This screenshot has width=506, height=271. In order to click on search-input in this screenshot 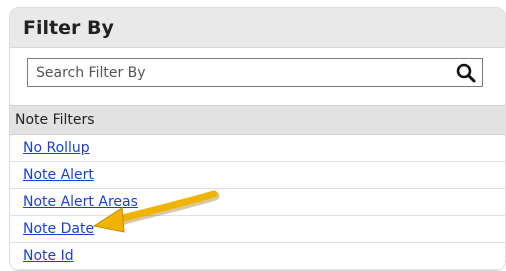, I will do `click(240, 72)`.